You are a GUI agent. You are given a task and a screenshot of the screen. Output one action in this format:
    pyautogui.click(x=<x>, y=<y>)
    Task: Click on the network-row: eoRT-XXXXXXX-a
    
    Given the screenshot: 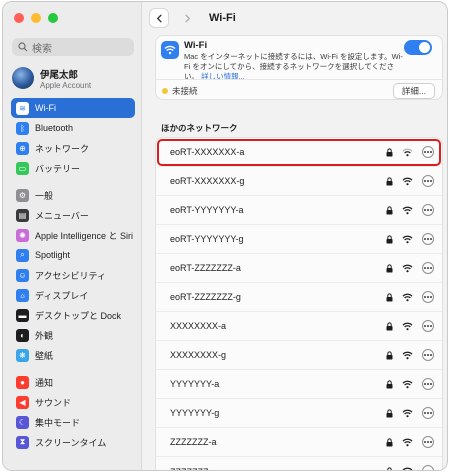 What is the action you would take?
    pyautogui.click(x=299, y=152)
    